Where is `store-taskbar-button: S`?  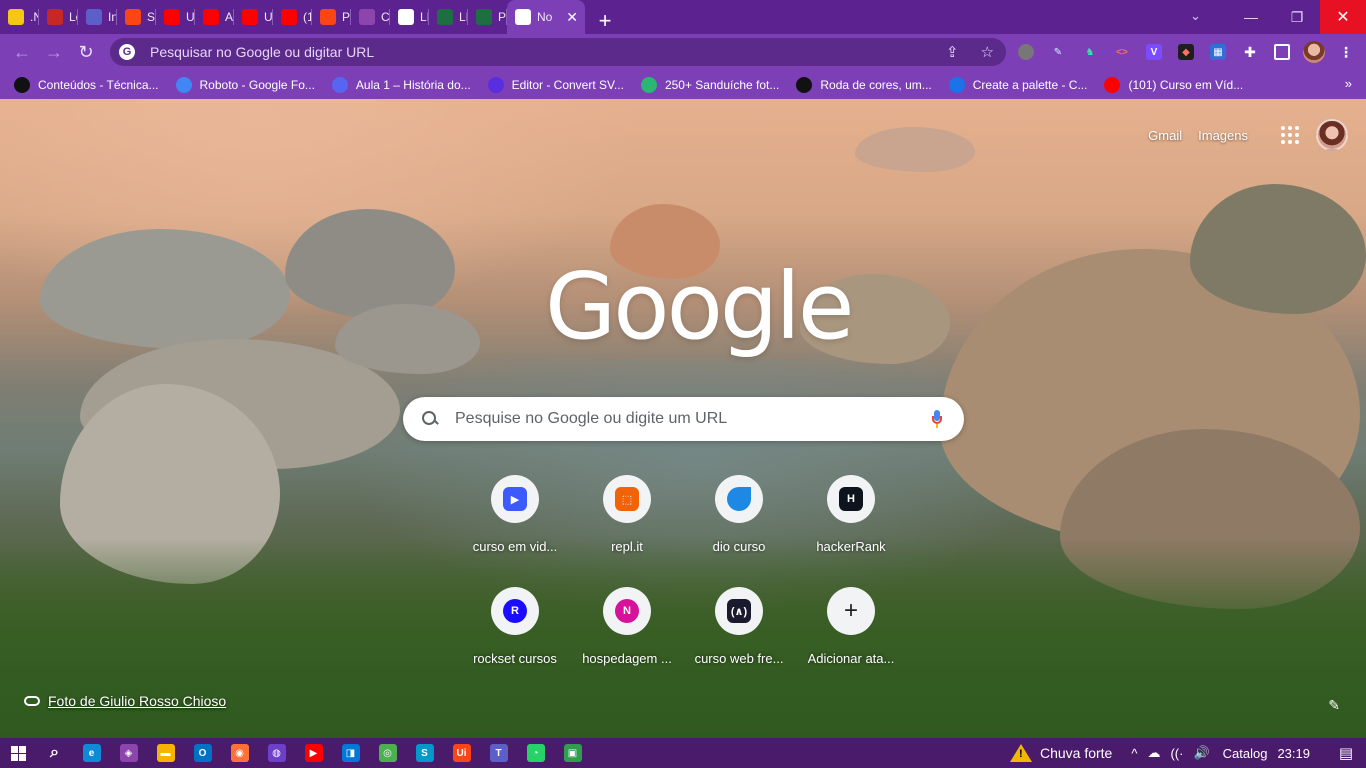
store-taskbar-button: S is located at coordinates (424, 753).